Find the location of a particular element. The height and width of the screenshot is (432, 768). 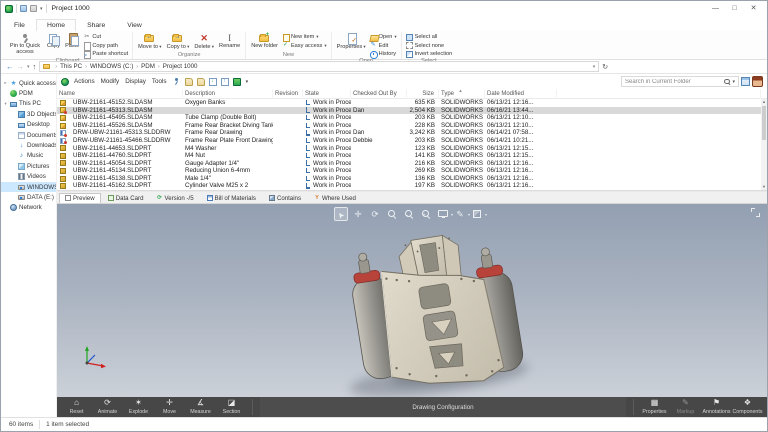

expand-arrow-icon: ▾ is located at coordinates (5, 104).